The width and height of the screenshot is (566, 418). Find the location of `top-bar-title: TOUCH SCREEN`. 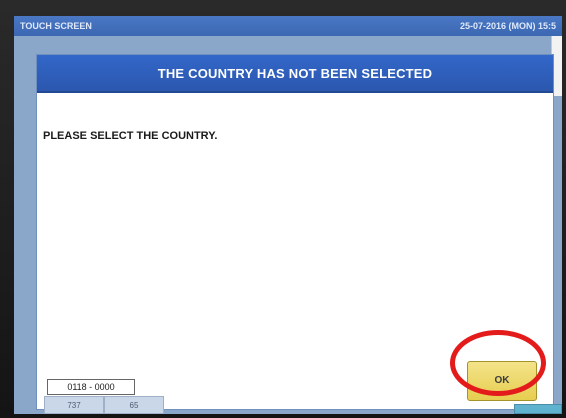

top-bar-title: TOUCH SCREEN is located at coordinates (56, 26).